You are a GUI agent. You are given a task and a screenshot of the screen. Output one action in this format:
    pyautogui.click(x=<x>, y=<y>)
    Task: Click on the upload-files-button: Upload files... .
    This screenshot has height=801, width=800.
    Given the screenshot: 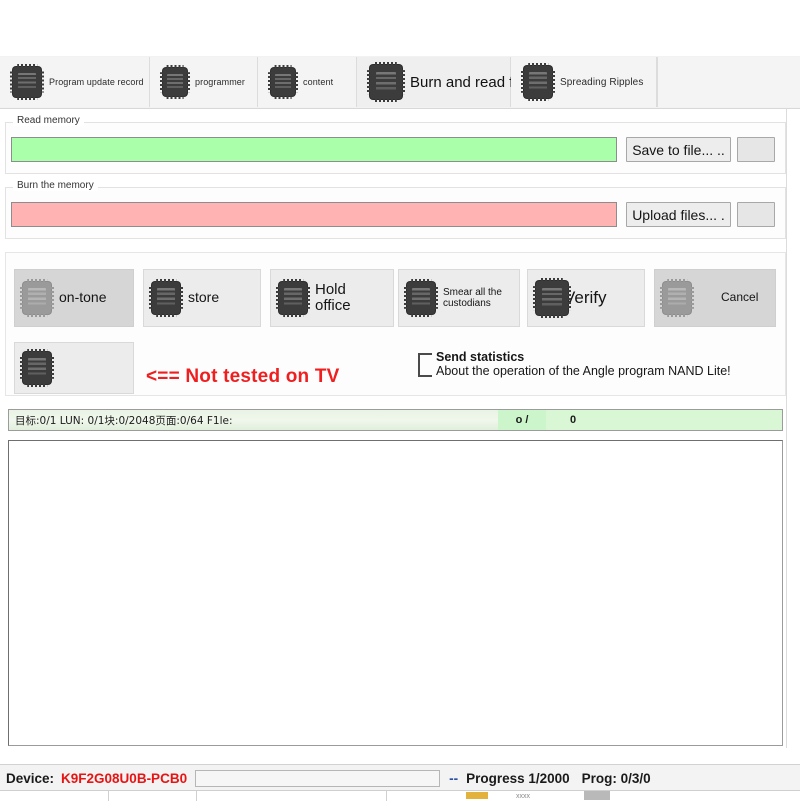 What is the action you would take?
    pyautogui.click(x=678, y=214)
    